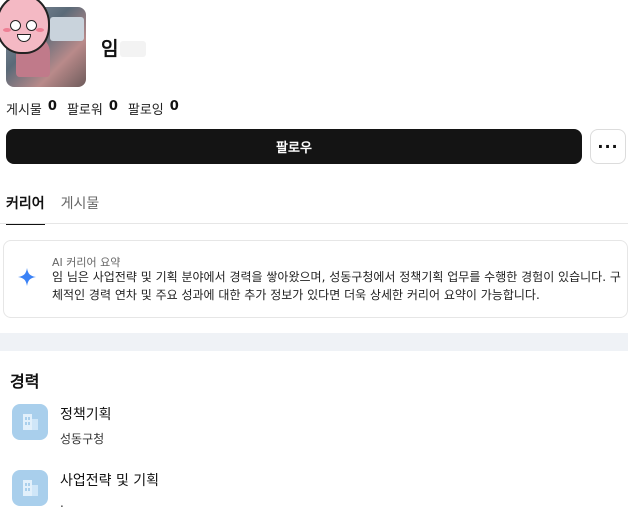 The width and height of the screenshot is (628, 510). What do you see at coordinates (52, 209) in the screenshot?
I see `profile-tabs: 커리어 게시물` at bounding box center [52, 209].